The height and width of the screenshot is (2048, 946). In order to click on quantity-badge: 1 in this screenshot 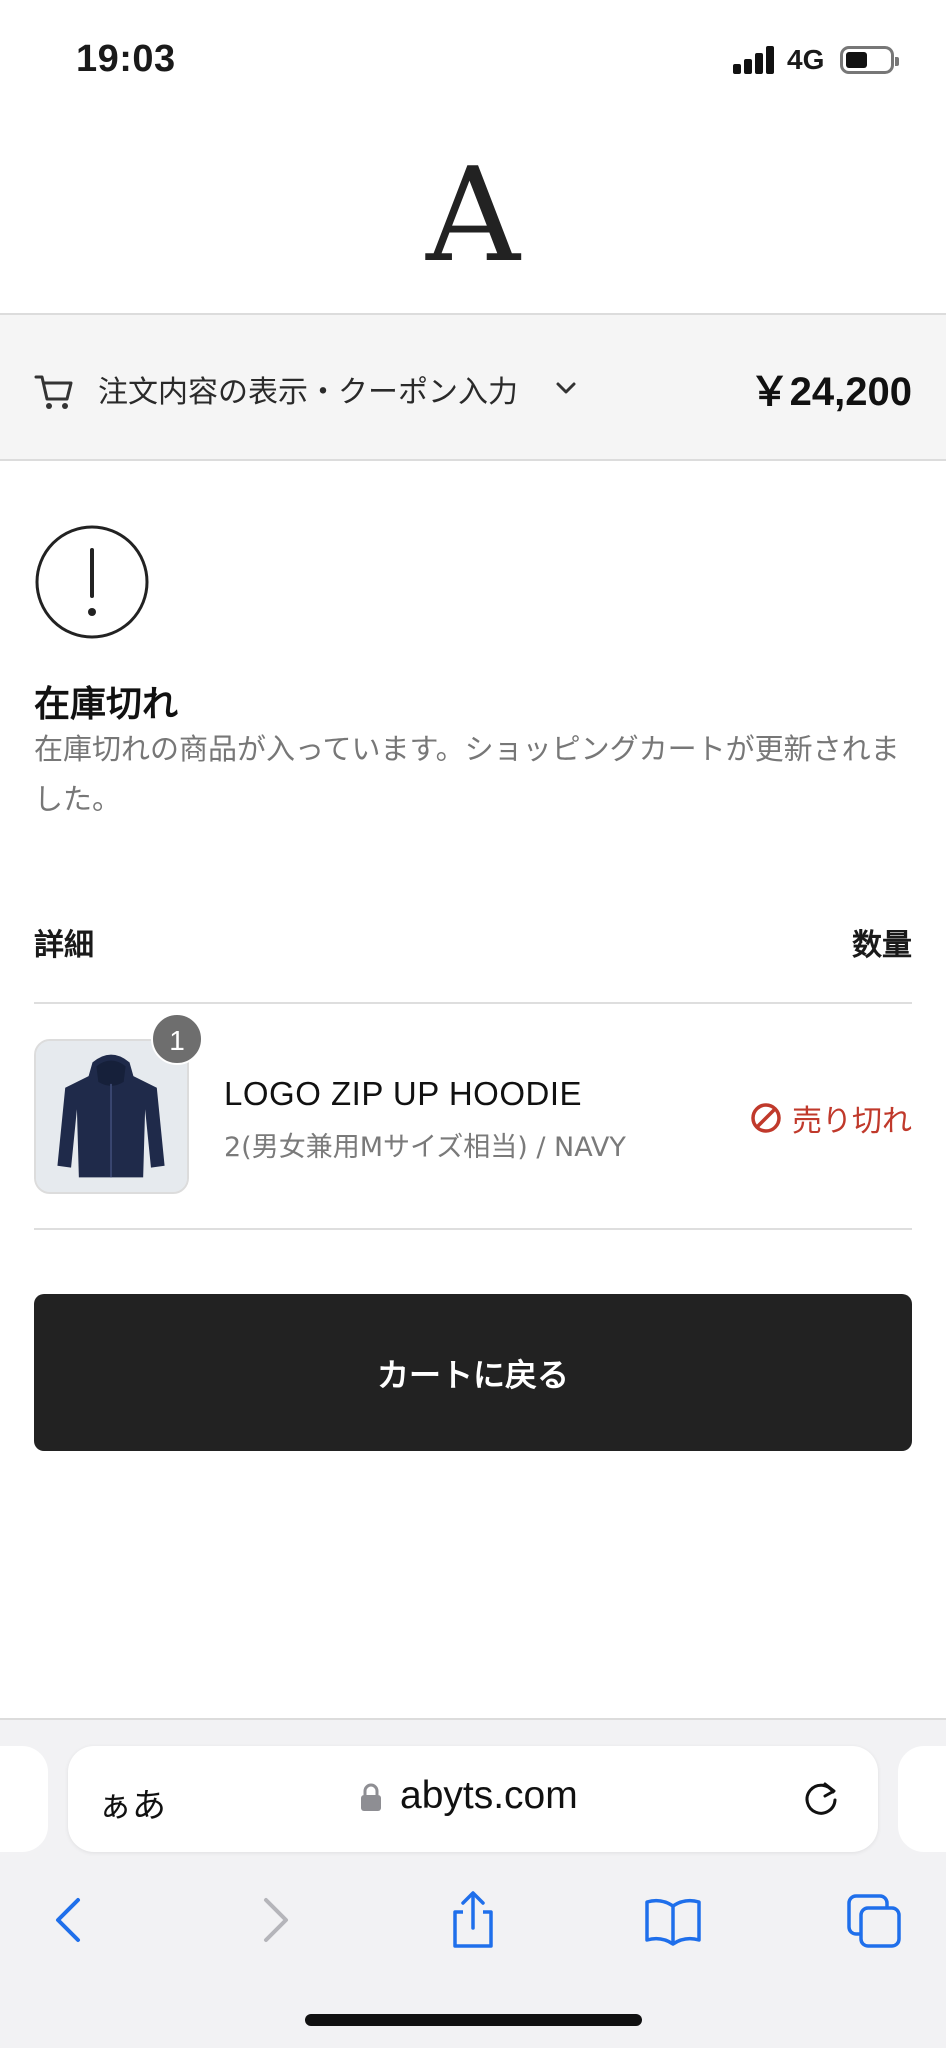, I will do `click(177, 1039)`.